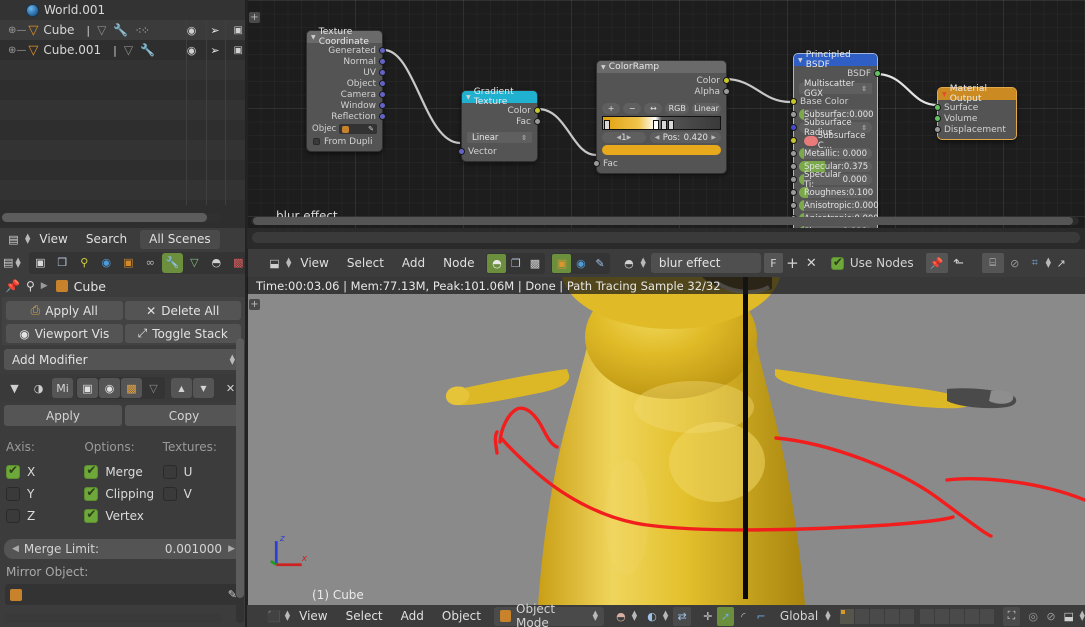  I want to click on viewport-visibility-button: ◉ Viewport Vis, so click(64, 333).